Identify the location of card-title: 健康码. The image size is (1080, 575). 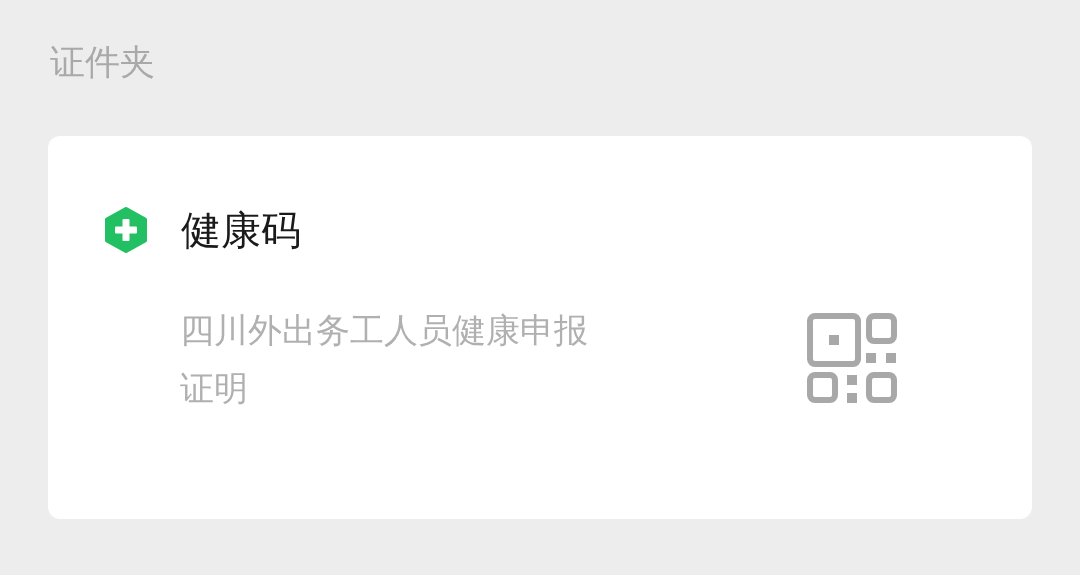
(241, 230).